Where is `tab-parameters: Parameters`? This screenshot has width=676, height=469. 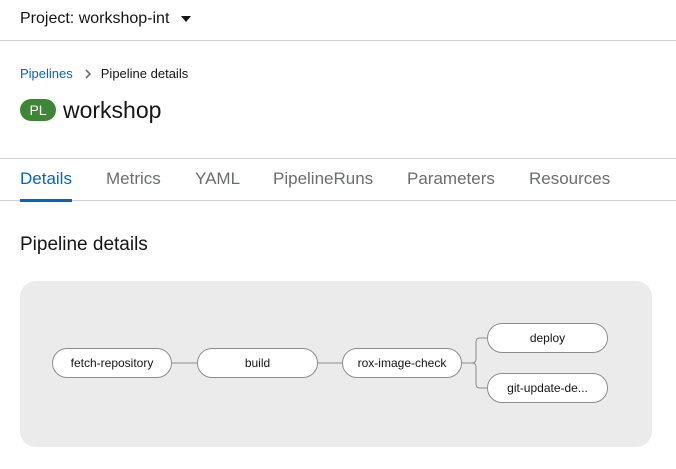
tab-parameters: Parameters is located at coordinates (451, 180).